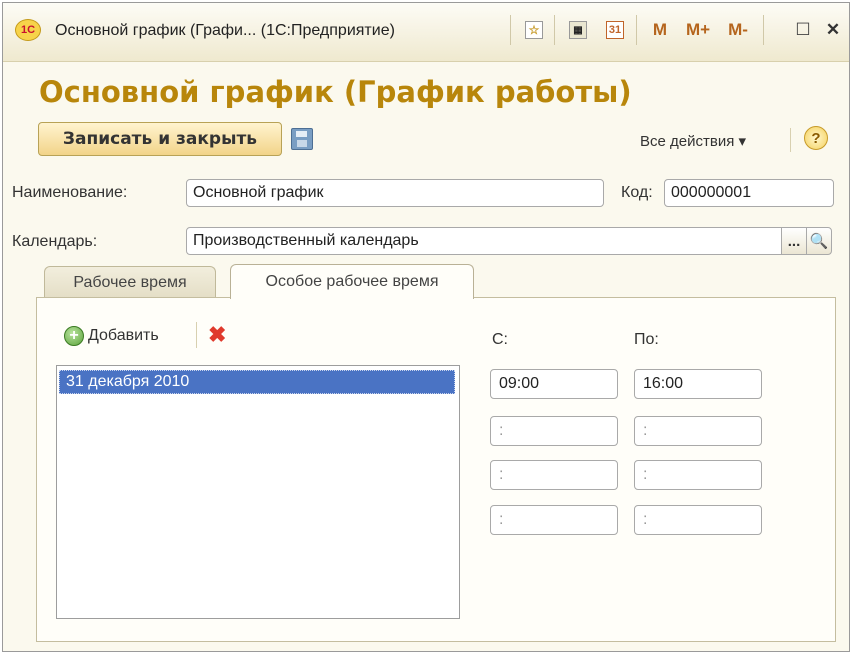 This screenshot has height=658, width=855. I want to click on save-and-close-button: Записать и закрыть, so click(160, 139).